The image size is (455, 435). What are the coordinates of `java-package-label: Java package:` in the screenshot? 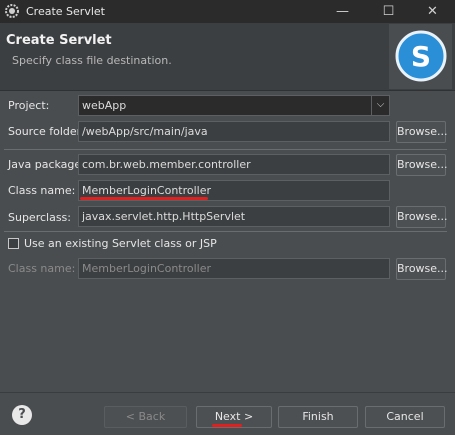 It's located at (46, 164).